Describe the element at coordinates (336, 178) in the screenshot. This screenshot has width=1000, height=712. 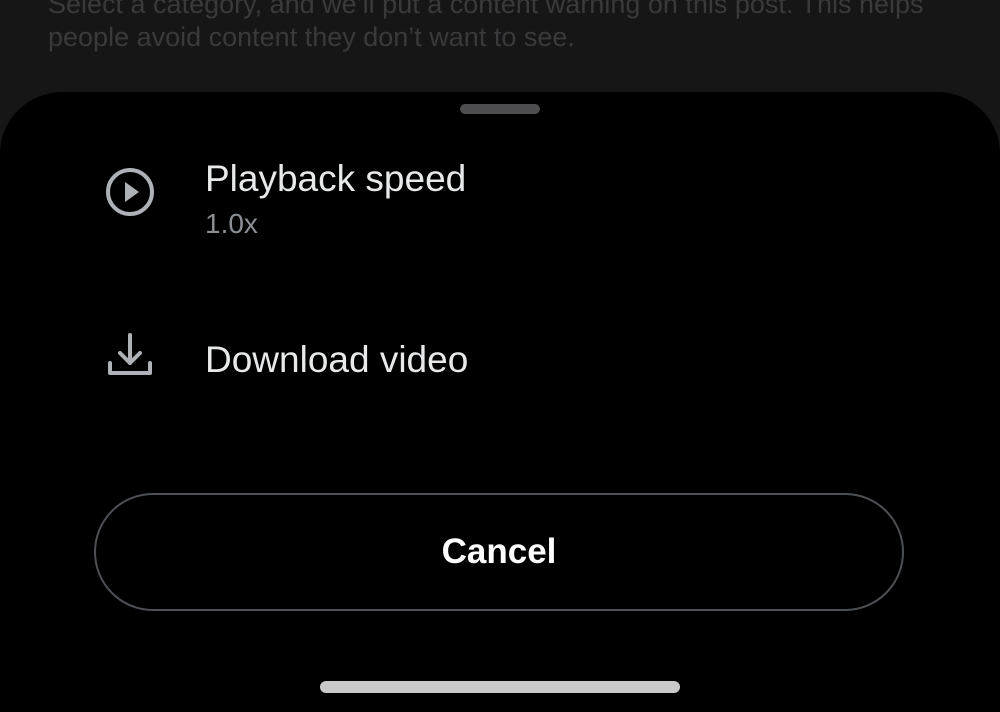
I see `playback-speed-label: Playback speed` at that location.